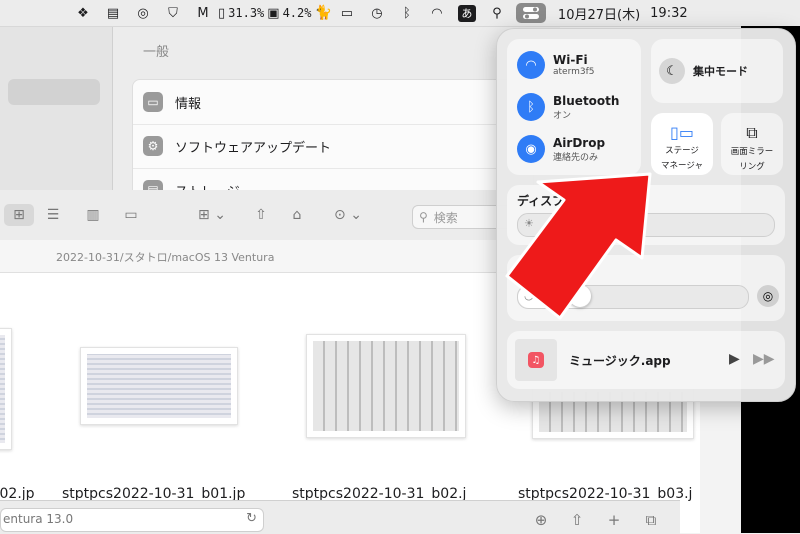  What do you see at coordinates (297, 13) in the screenshot?
I see `cpu-stat: 4.2%` at bounding box center [297, 13].